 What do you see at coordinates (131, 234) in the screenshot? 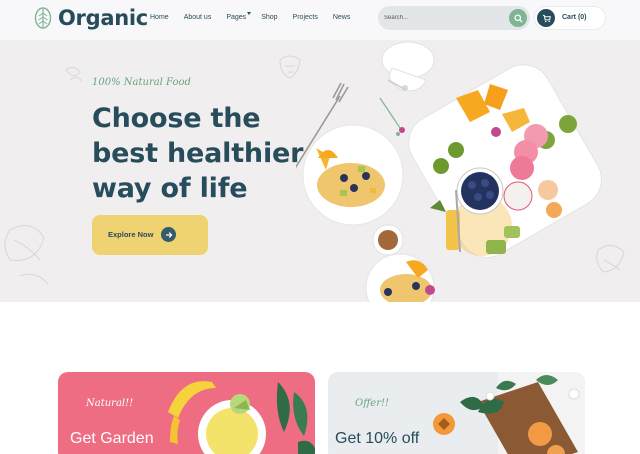
I see `explore-now-label: Explore Now` at bounding box center [131, 234].